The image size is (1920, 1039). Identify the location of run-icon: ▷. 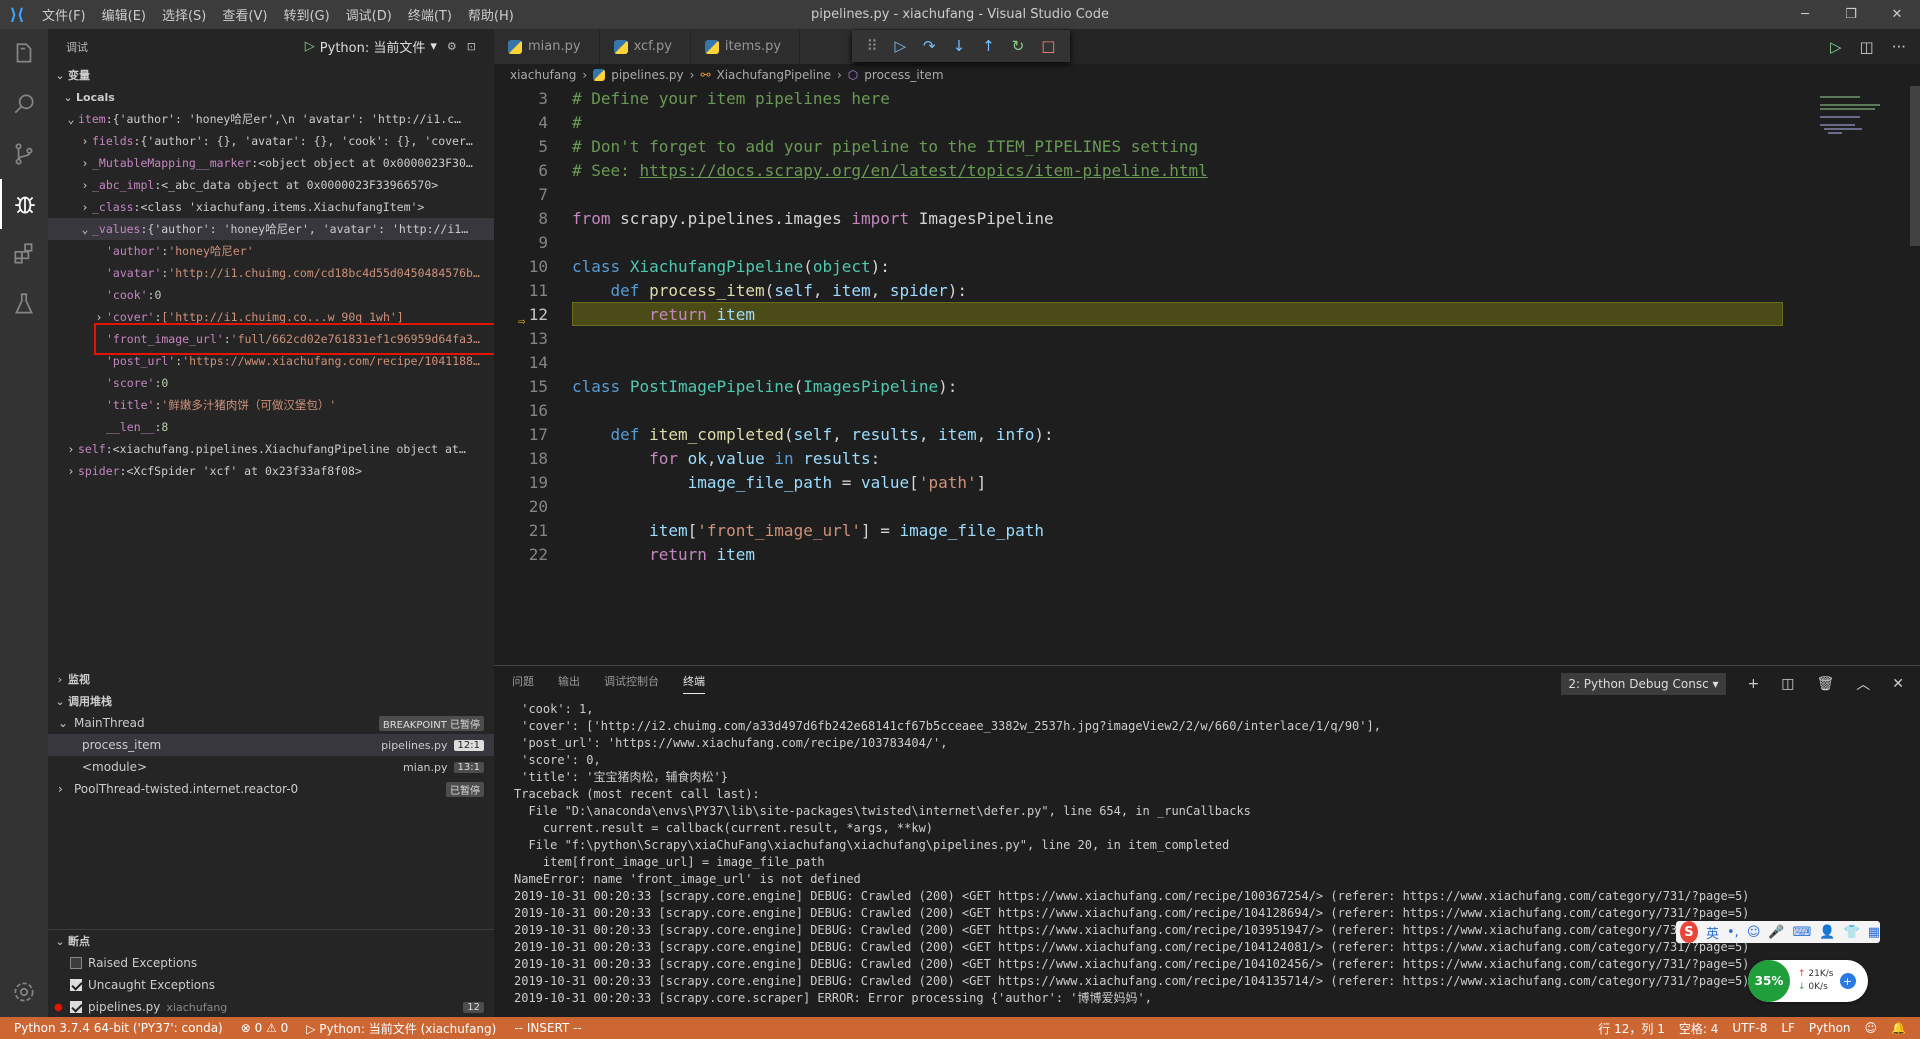
(1836, 47).